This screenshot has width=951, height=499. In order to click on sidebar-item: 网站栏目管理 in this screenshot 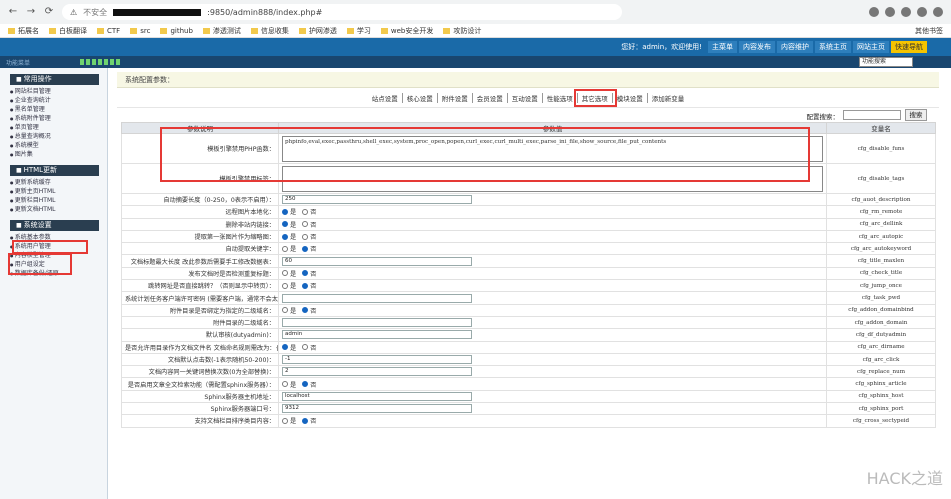, I will do `click(53, 91)`.